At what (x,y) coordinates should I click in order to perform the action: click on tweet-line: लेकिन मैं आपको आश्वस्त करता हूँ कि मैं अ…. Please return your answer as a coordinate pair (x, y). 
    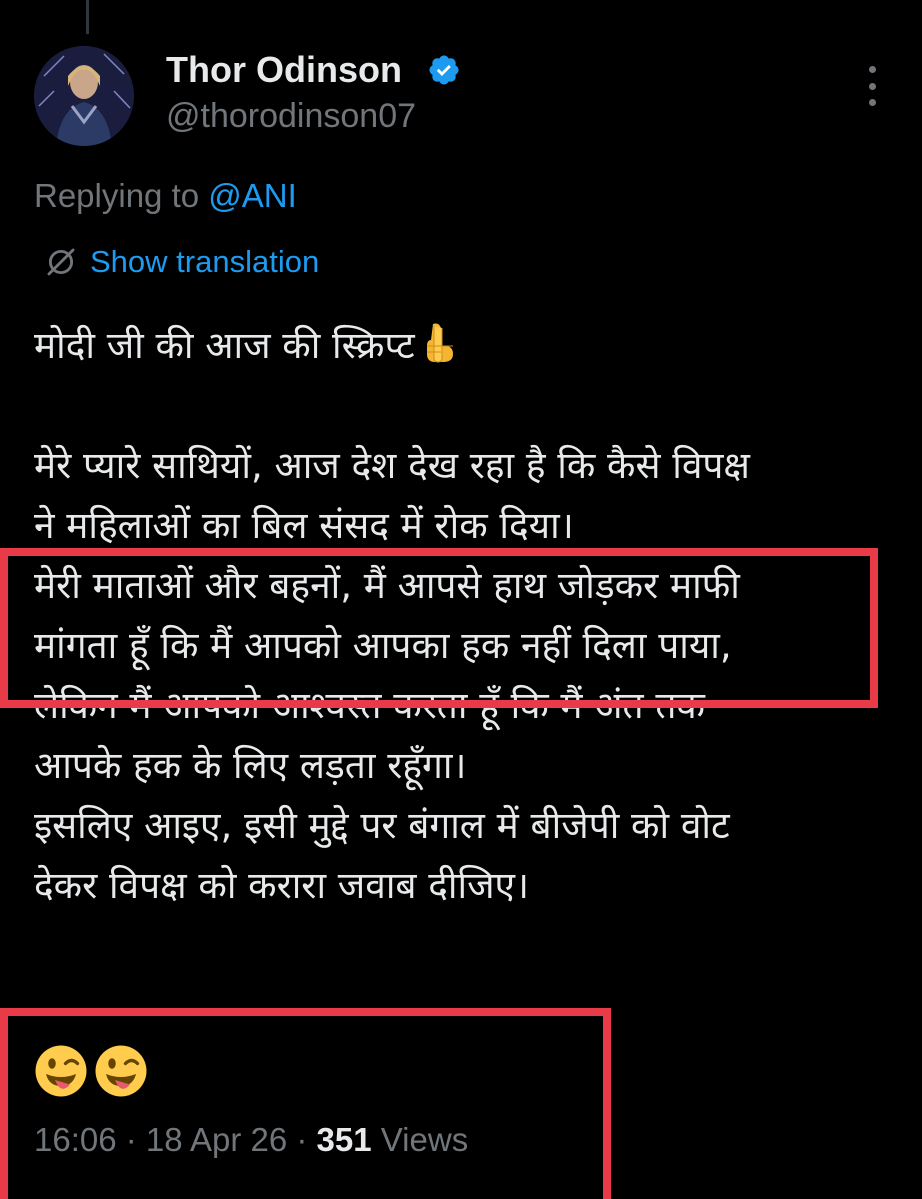
    Looking at the image, I should click on (369, 705).